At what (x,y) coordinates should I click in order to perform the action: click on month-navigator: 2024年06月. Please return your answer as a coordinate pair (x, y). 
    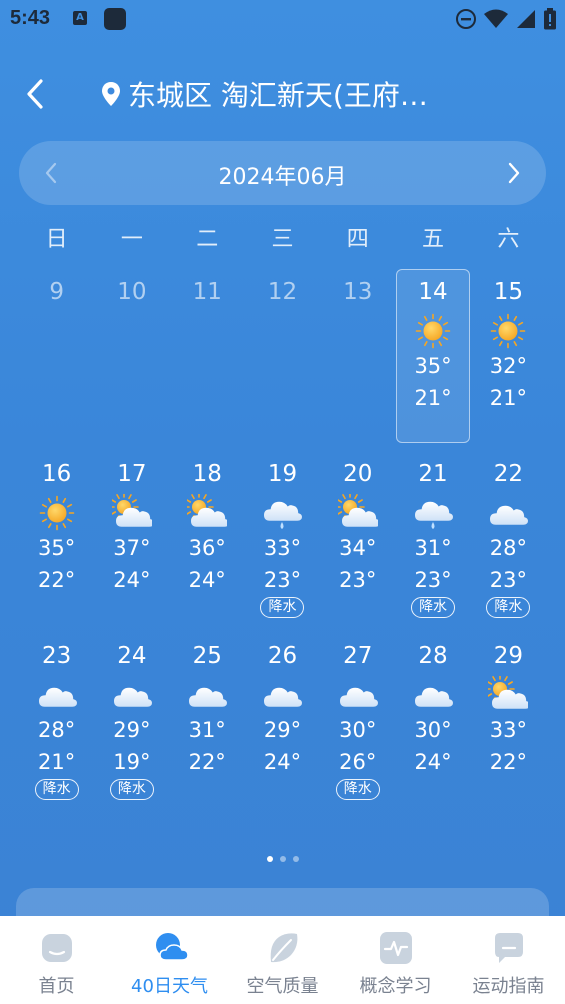
    Looking at the image, I should click on (282, 173).